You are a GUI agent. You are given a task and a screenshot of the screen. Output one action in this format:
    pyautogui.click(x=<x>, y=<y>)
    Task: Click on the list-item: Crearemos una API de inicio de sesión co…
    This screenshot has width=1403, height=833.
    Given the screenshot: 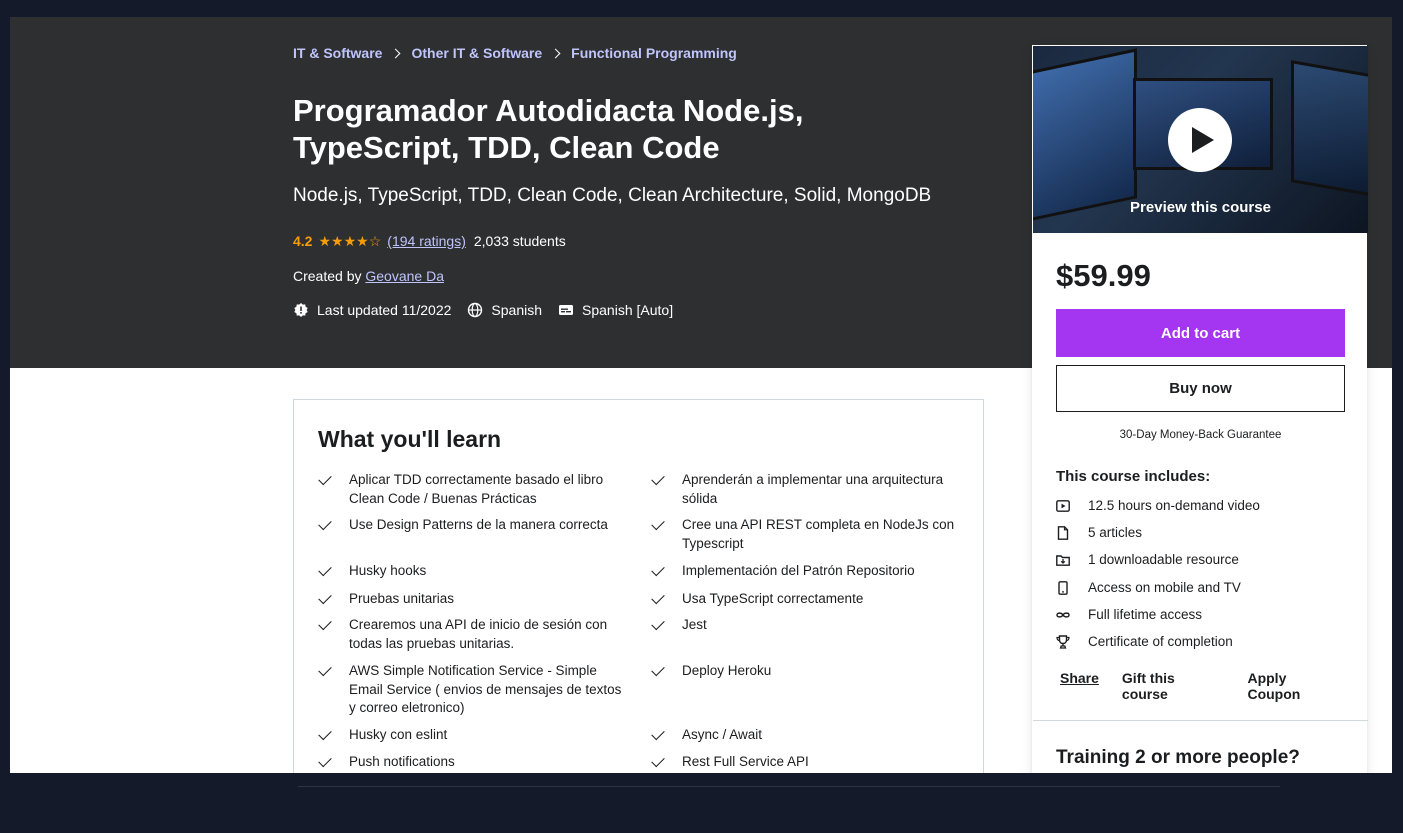 What is the action you would take?
    pyautogui.click(x=474, y=634)
    